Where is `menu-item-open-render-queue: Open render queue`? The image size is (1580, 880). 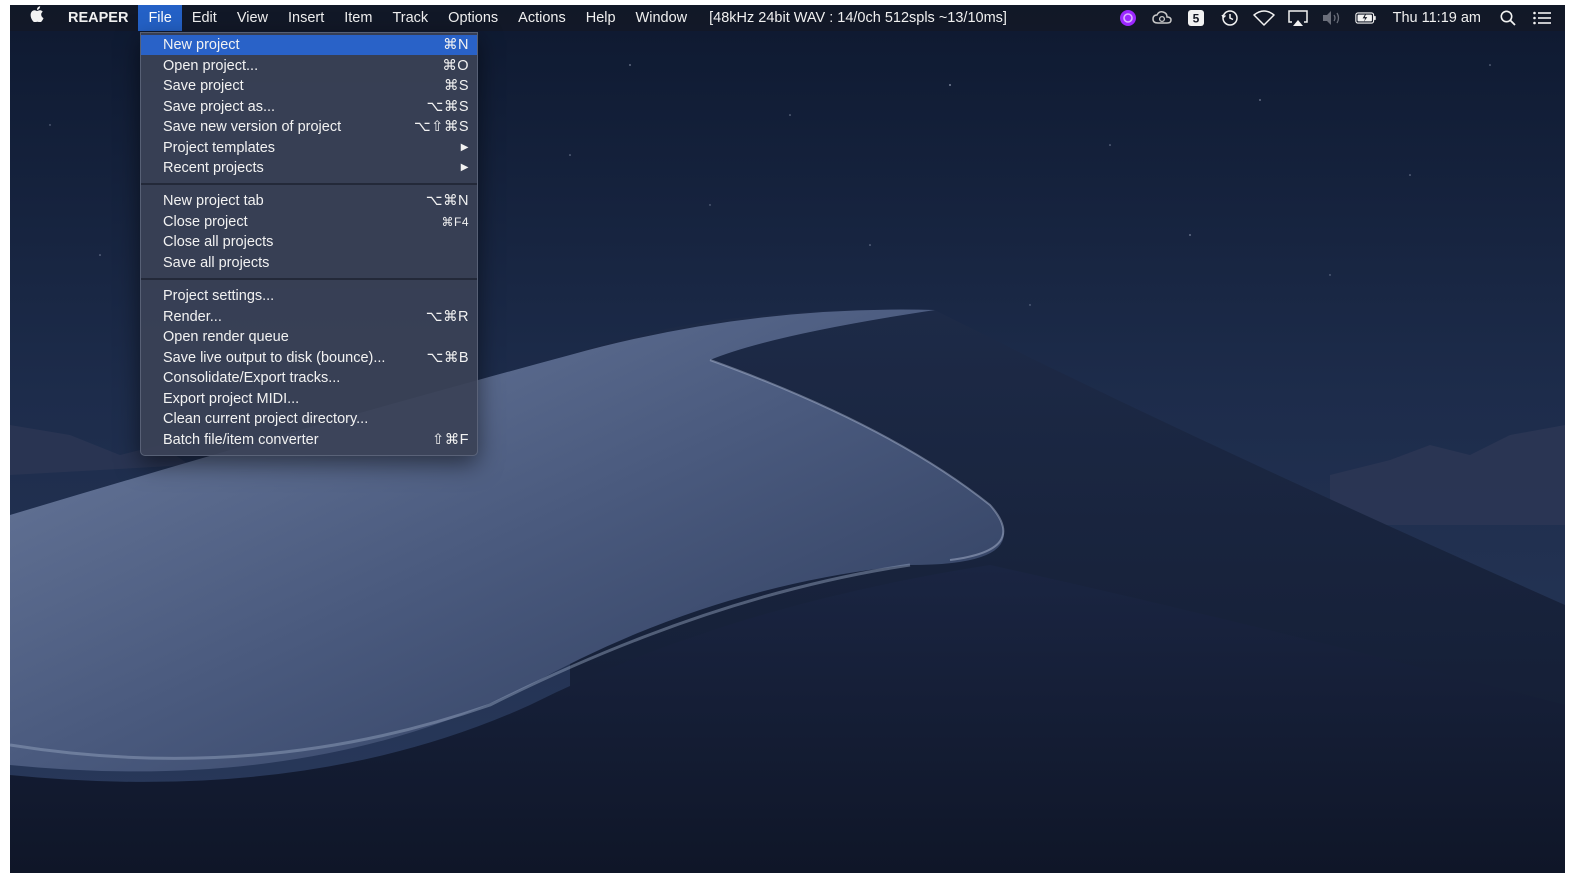
menu-item-open-render-queue: Open render queue is located at coordinates (309, 337).